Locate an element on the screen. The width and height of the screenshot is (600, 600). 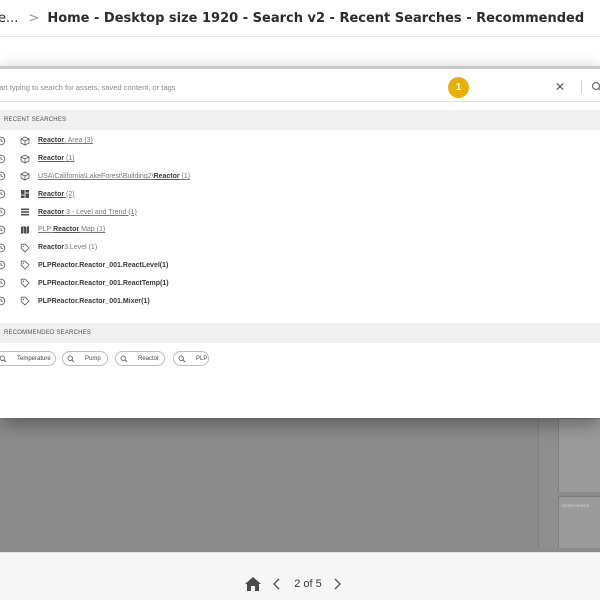
pager-bar: 2 of 5 is located at coordinates (300, 576).